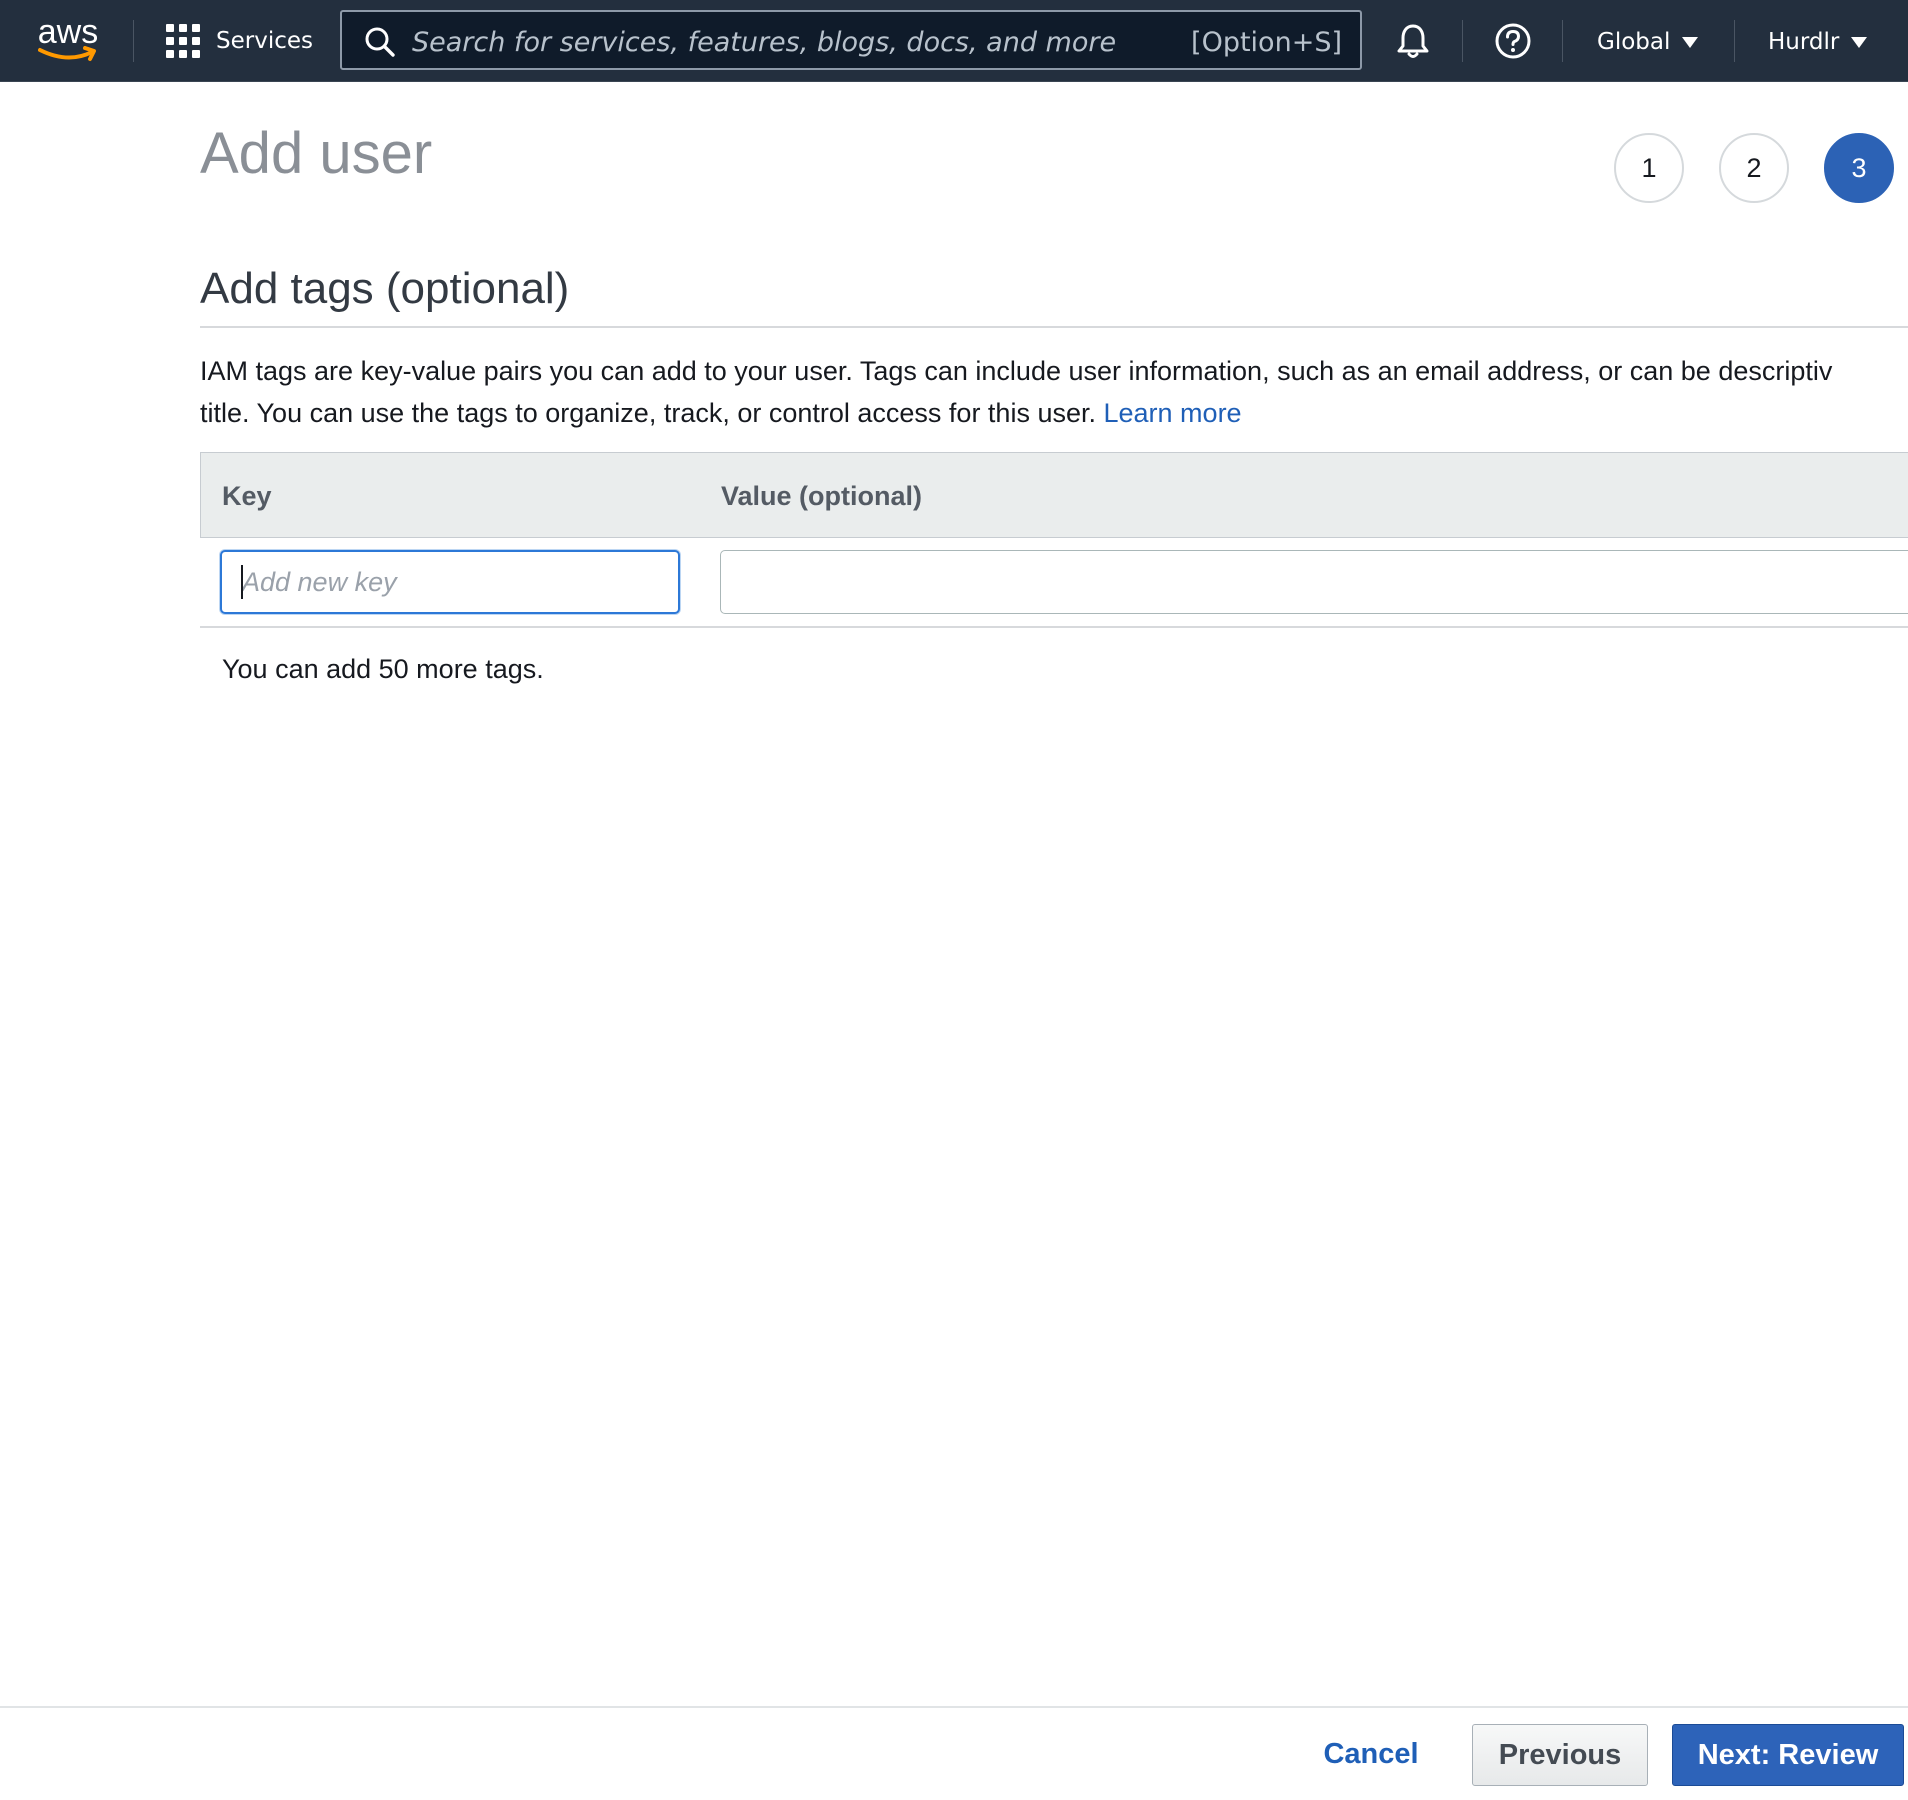 The image size is (1908, 1800). What do you see at coordinates (1560, 1755) in the screenshot?
I see `previous-button: Previous` at bounding box center [1560, 1755].